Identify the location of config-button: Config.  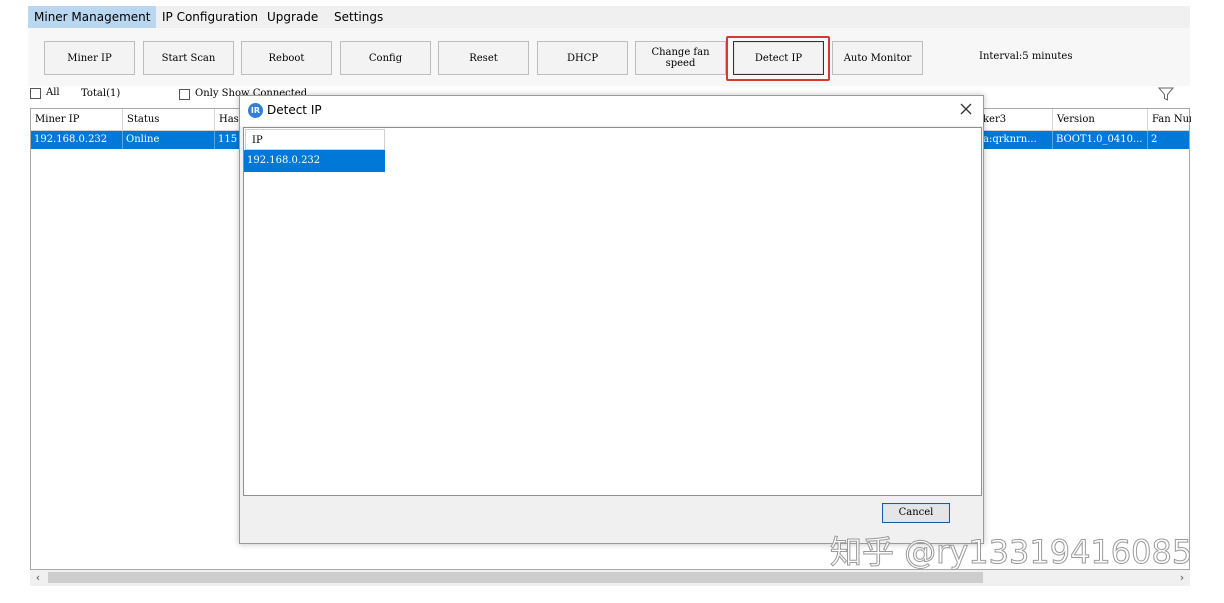
(385, 58).